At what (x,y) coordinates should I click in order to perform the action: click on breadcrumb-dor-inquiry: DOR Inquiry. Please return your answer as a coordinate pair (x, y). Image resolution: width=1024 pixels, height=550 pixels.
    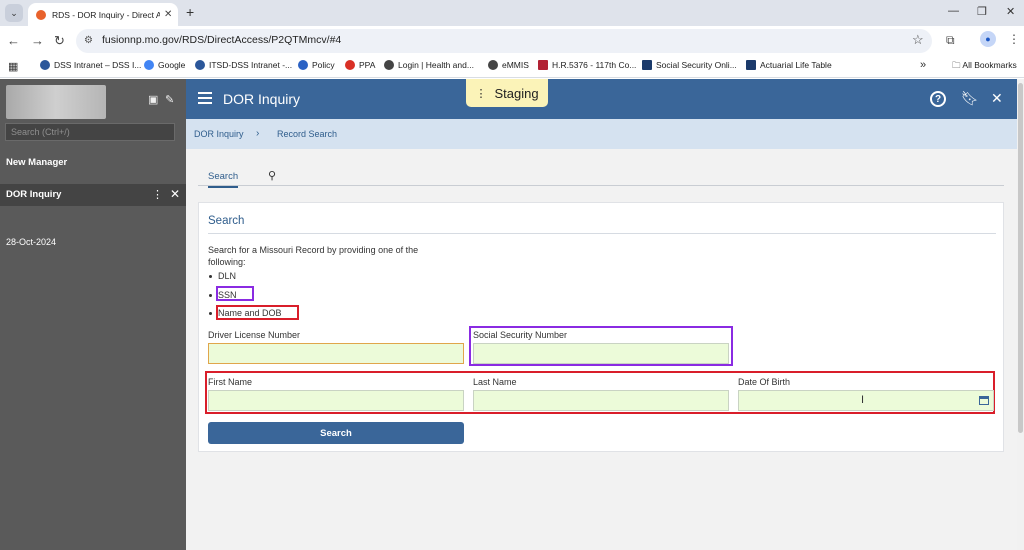
    Looking at the image, I should click on (219, 134).